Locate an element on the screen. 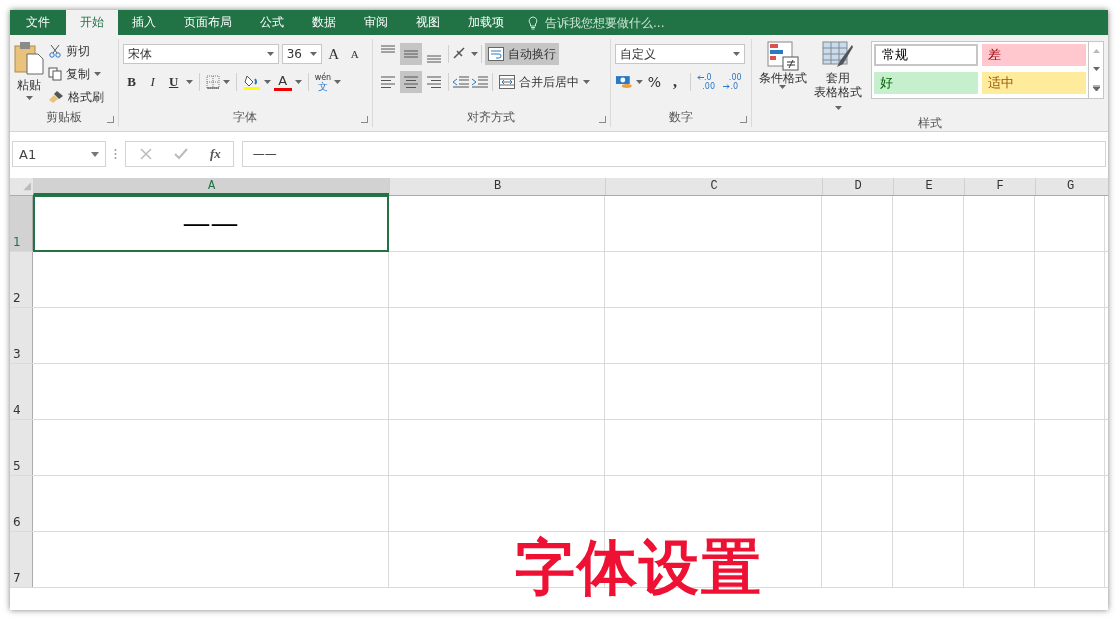  column-header: A is located at coordinates (211, 186).